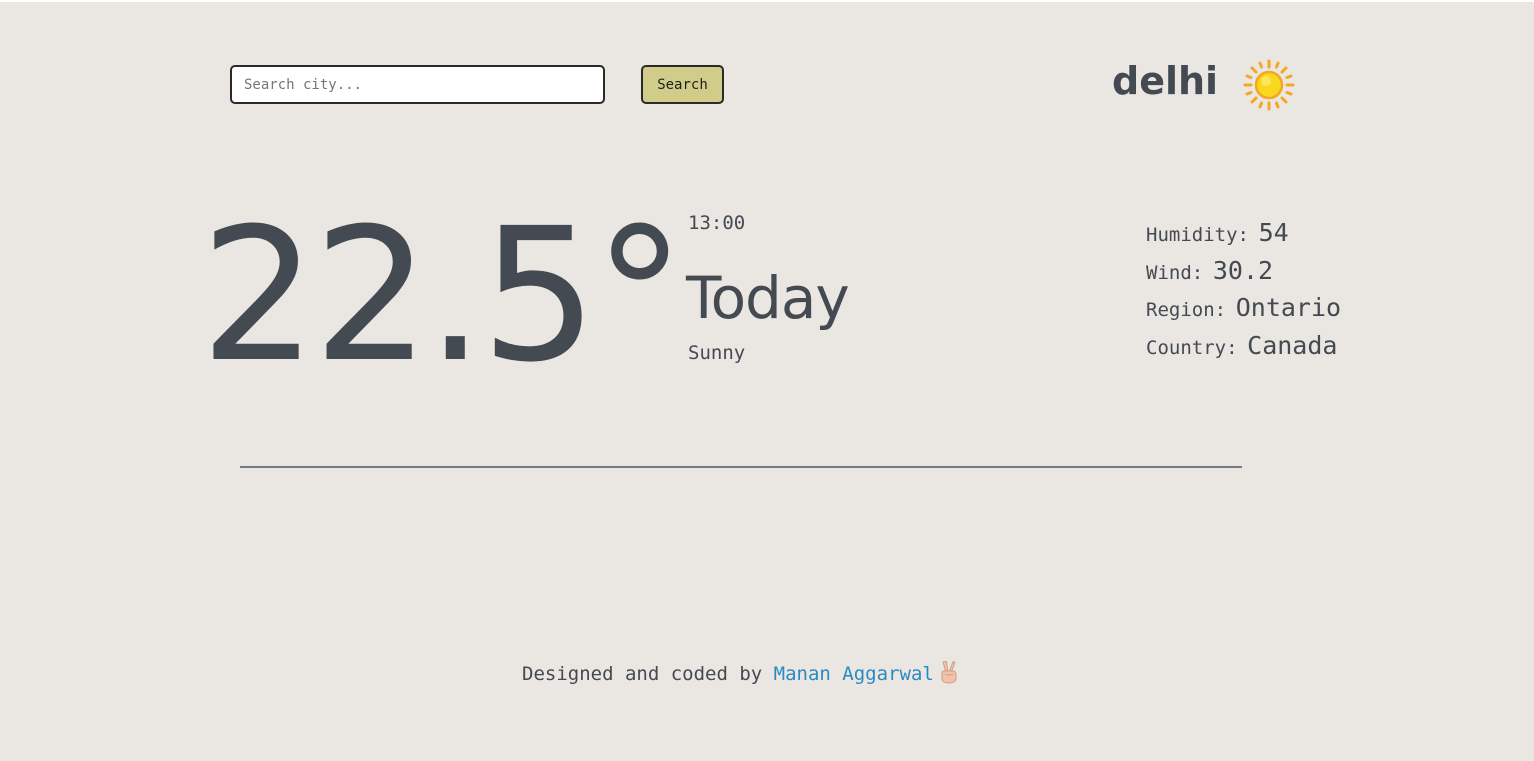 This screenshot has width=1534, height=761. I want to click on time-text: 13:00, so click(717, 223).